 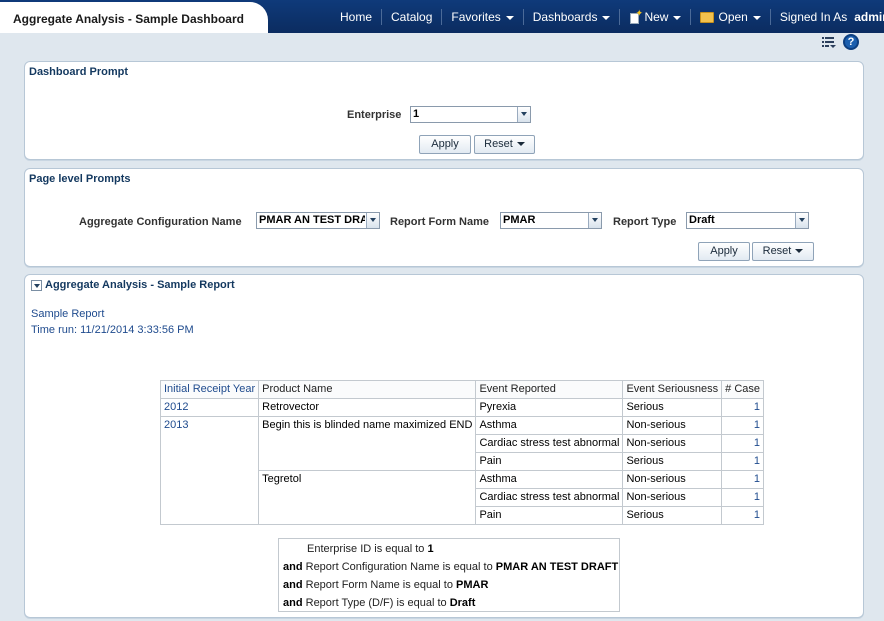 I want to click on username: admin, so click(x=869, y=17).